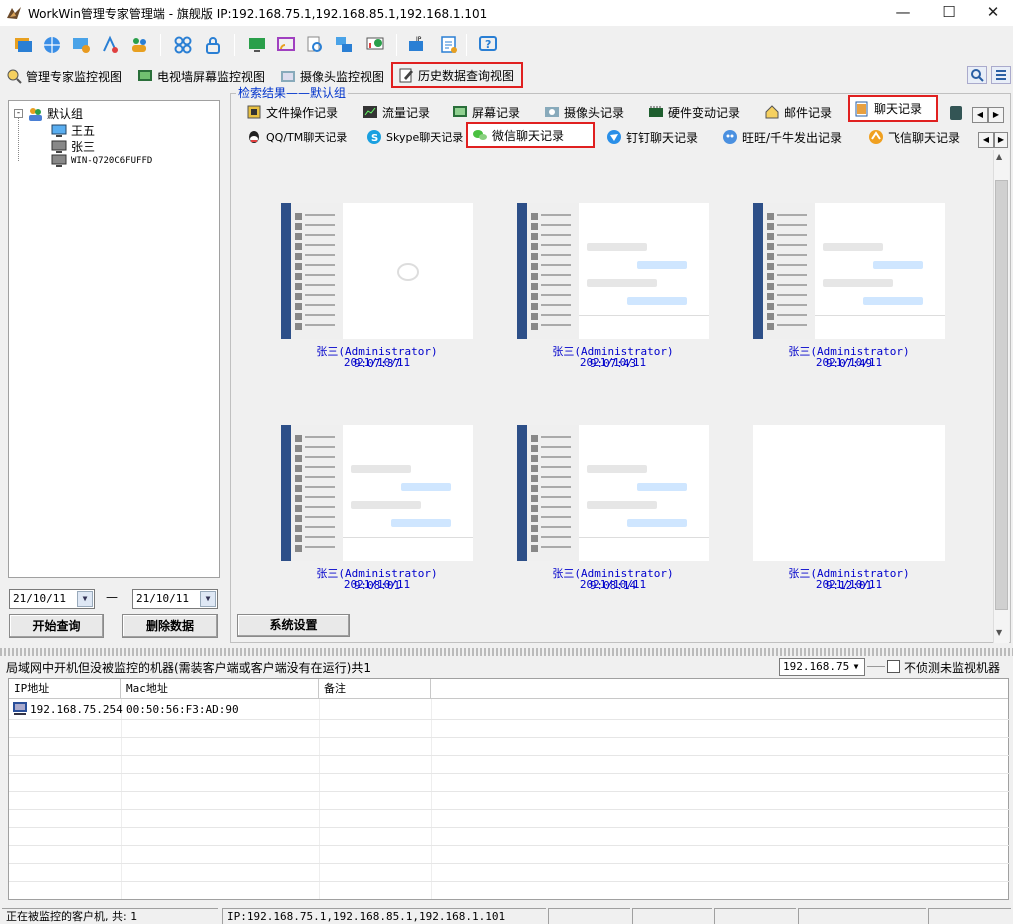 The image size is (1013, 924). I want to click on search-button, so click(977, 75).